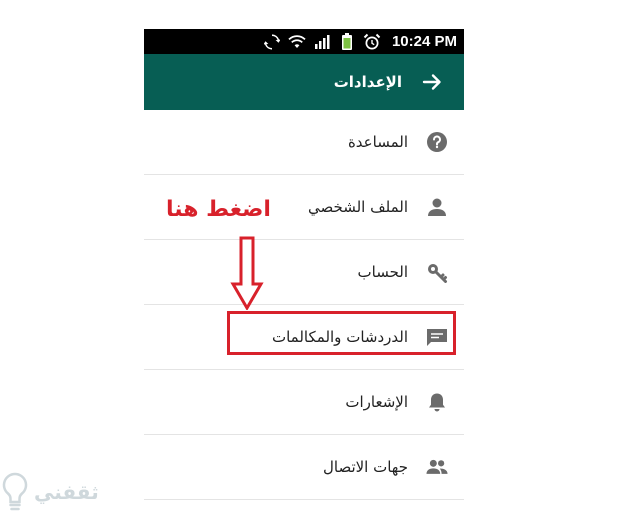 The width and height of the screenshot is (621, 521). Describe the element at coordinates (247, 273) in the screenshot. I see `arrow-down-annotation` at that location.